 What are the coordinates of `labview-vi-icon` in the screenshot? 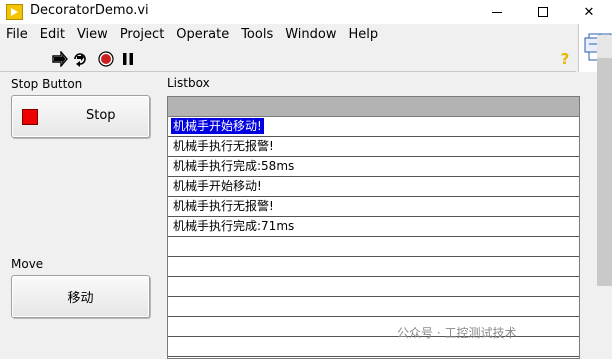 It's located at (14, 12).